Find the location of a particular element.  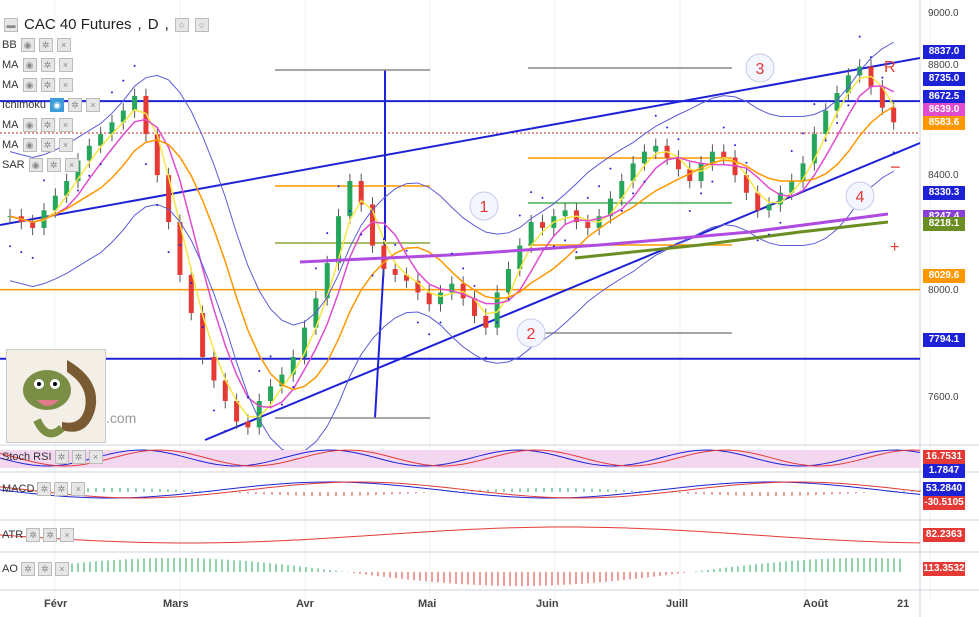

symbol-name: CAC 40 Futures is located at coordinates (78, 24).